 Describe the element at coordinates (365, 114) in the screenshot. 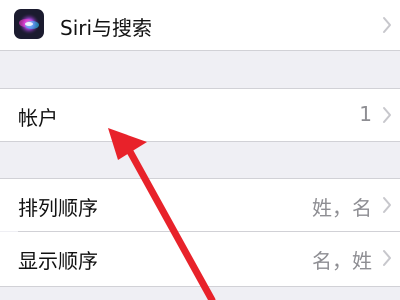

I see `accounts-count: 1` at that location.